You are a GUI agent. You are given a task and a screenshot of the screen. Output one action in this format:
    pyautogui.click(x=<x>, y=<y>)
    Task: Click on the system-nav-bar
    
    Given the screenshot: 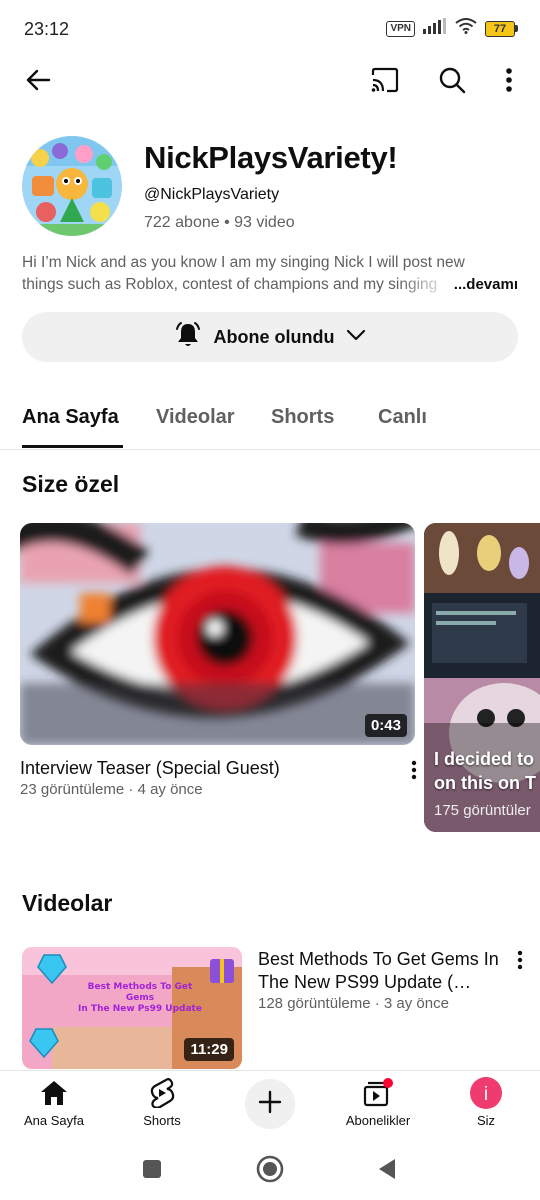 What is the action you would take?
    pyautogui.click(x=270, y=1169)
    